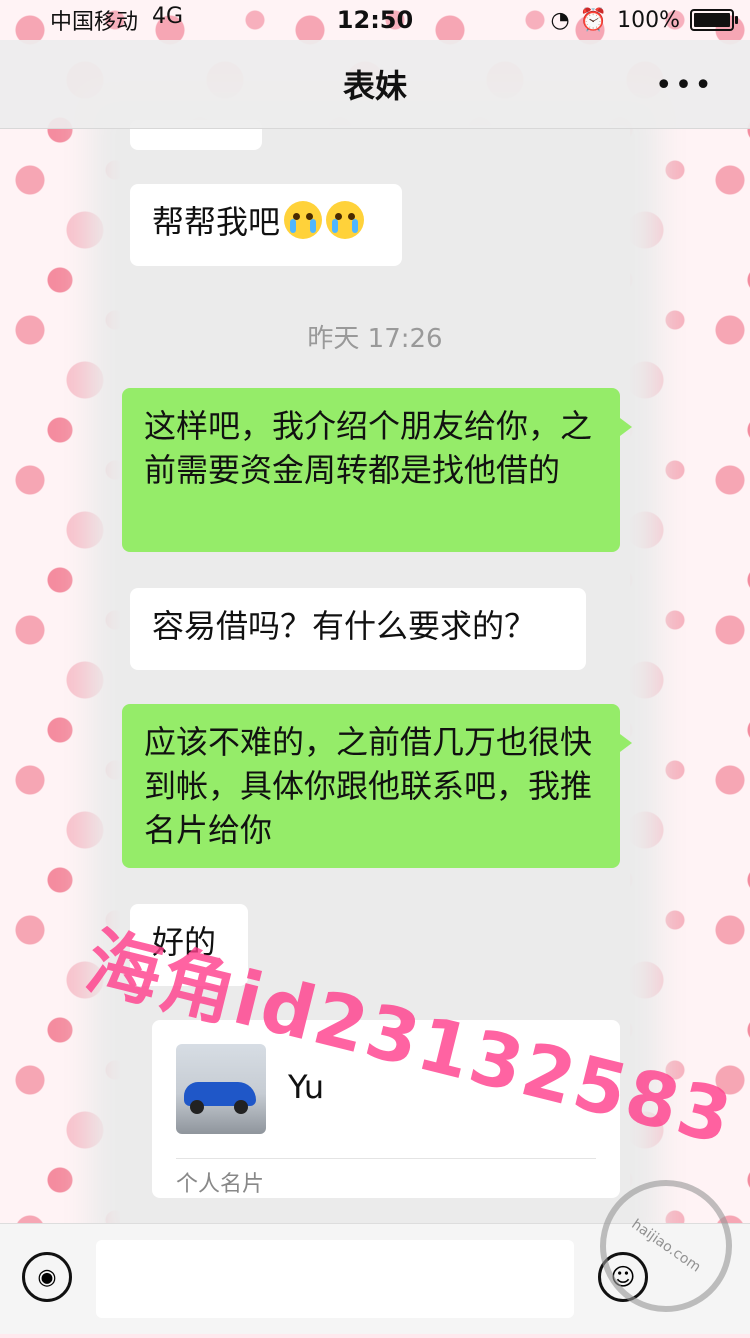 The width and height of the screenshot is (750, 1338). Describe the element at coordinates (306, 1087) in the screenshot. I see `contact-name: Yu` at that location.